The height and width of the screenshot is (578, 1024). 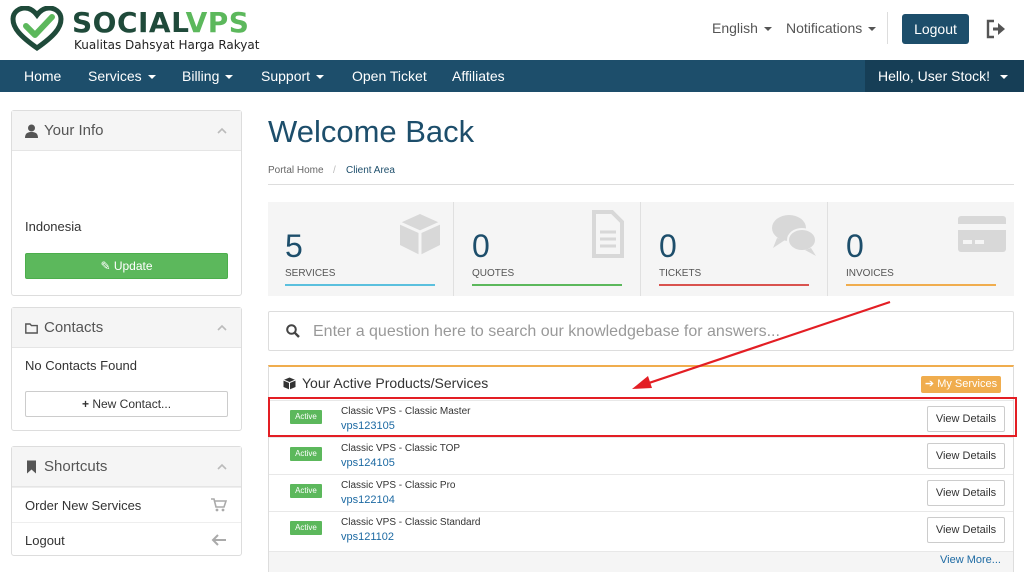 What do you see at coordinates (42, 76) in the screenshot?
I see `nav-home: Home` at bounding box center [42, 76].